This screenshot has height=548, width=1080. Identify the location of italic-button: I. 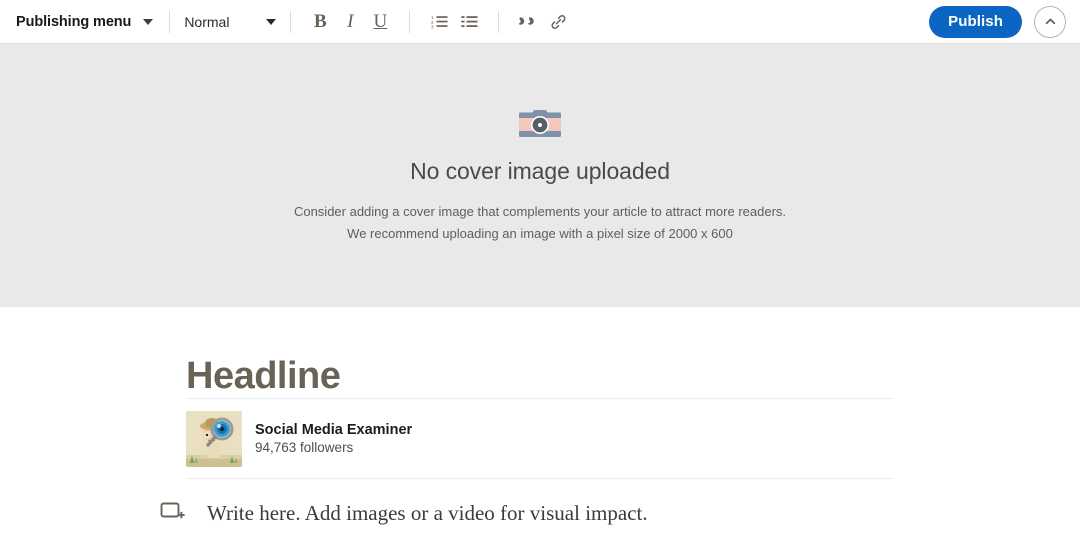
(350, 22).